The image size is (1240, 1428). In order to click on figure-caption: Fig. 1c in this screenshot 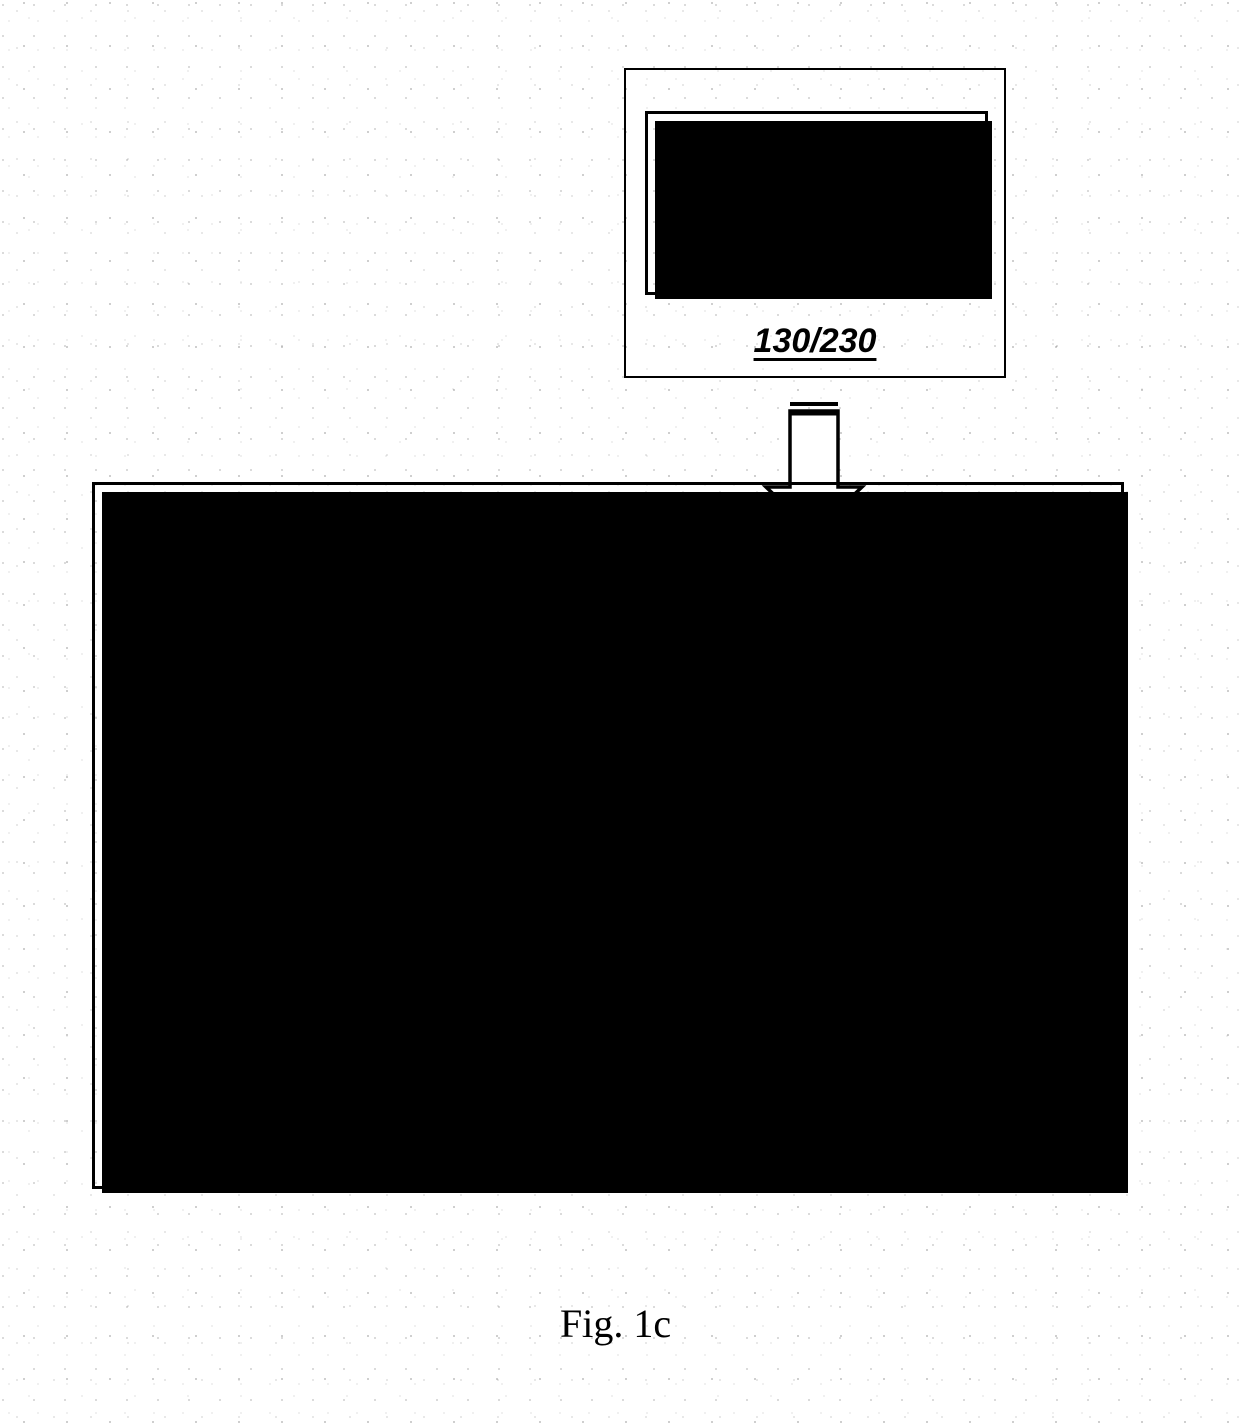, I will do `click(616, 1323)`.